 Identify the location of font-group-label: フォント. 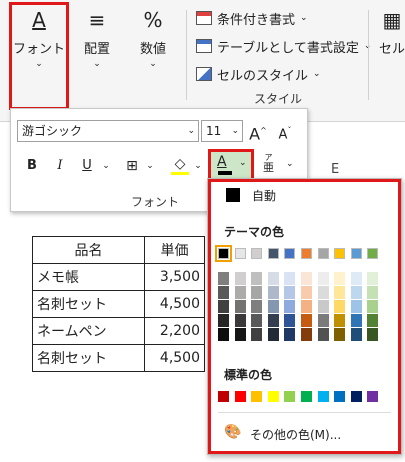
(155, 202).